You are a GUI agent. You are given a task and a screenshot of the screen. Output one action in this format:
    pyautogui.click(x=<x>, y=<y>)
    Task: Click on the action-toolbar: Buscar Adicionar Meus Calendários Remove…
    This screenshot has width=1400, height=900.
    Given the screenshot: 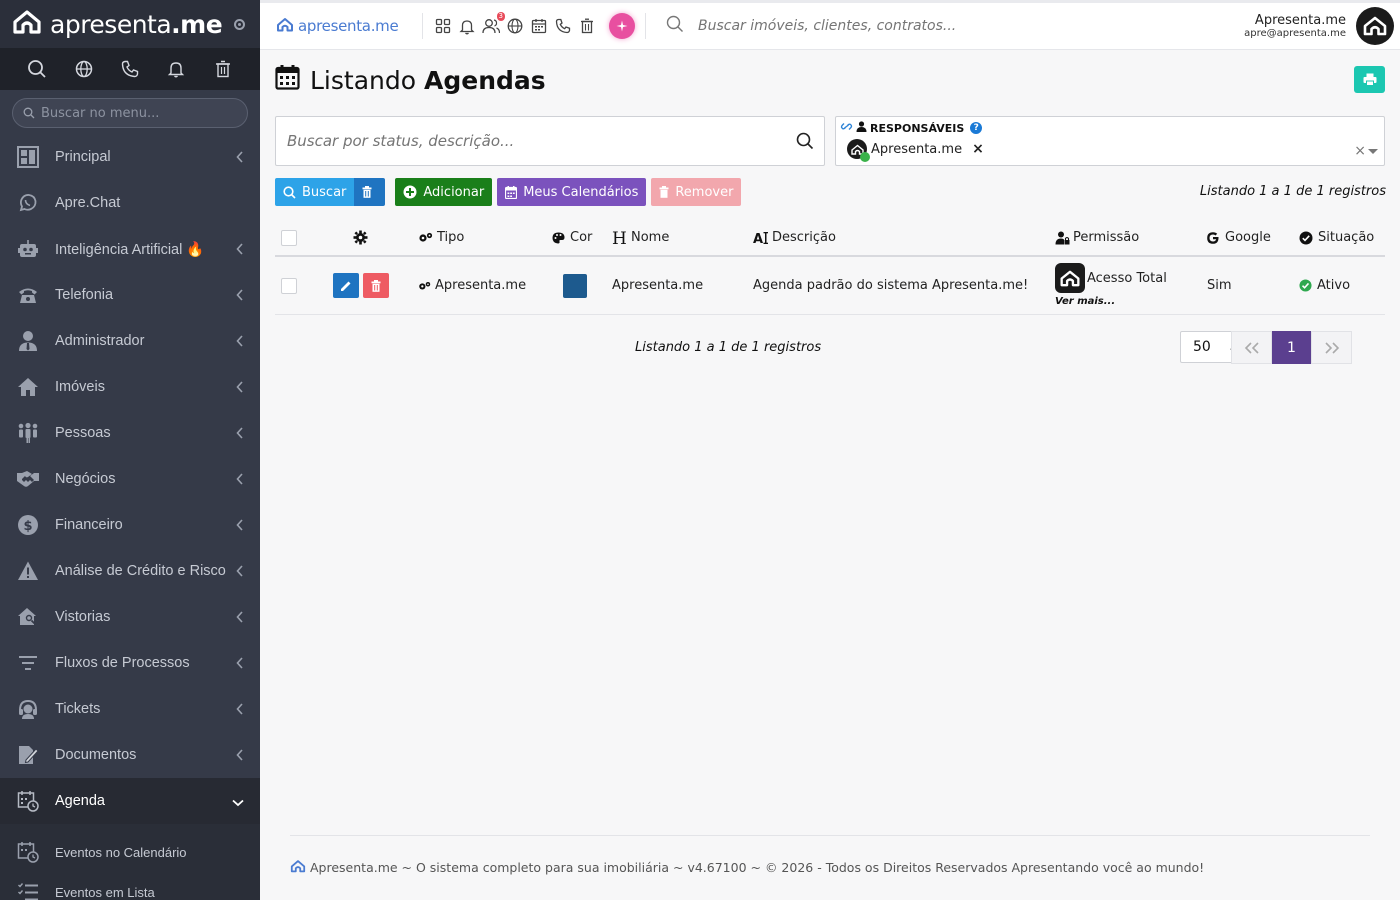 What is the action you would take?
    pyautogui.click(x=510, y=192)
    